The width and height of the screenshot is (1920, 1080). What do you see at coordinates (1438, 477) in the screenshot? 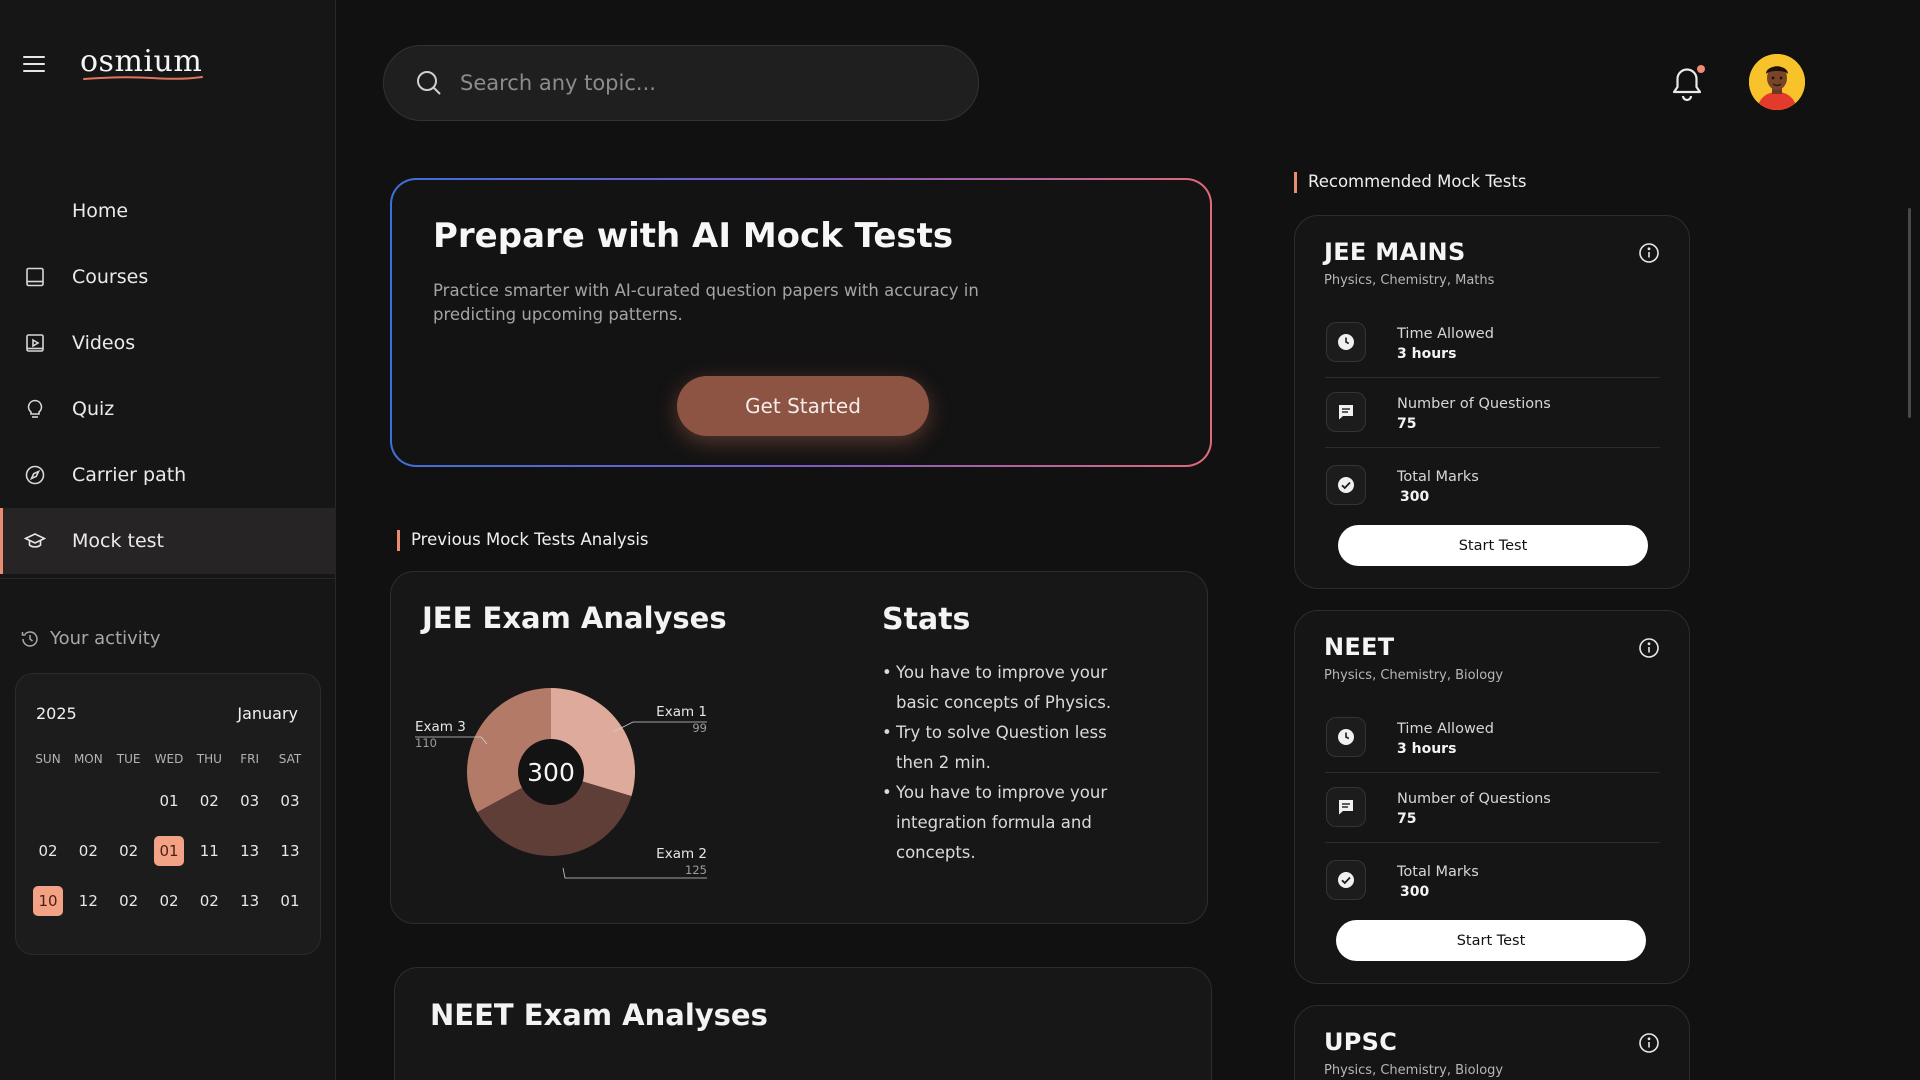
I see `marks-label: Total Marks` at bounding box center [1438, 477].